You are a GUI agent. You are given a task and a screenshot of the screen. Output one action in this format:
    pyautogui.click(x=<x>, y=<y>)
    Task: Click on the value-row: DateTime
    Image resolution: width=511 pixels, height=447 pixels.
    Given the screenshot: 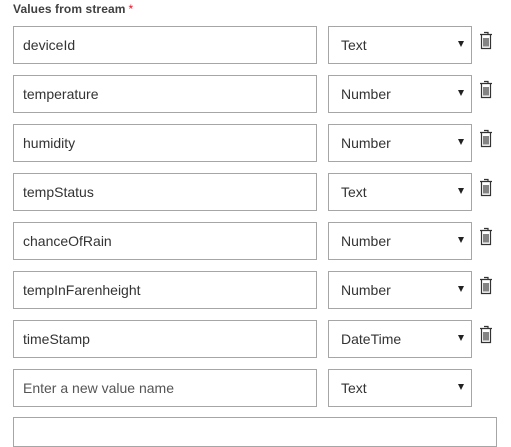 What is the action you would take?
    pyautogui.click(x=258, y=339)
    